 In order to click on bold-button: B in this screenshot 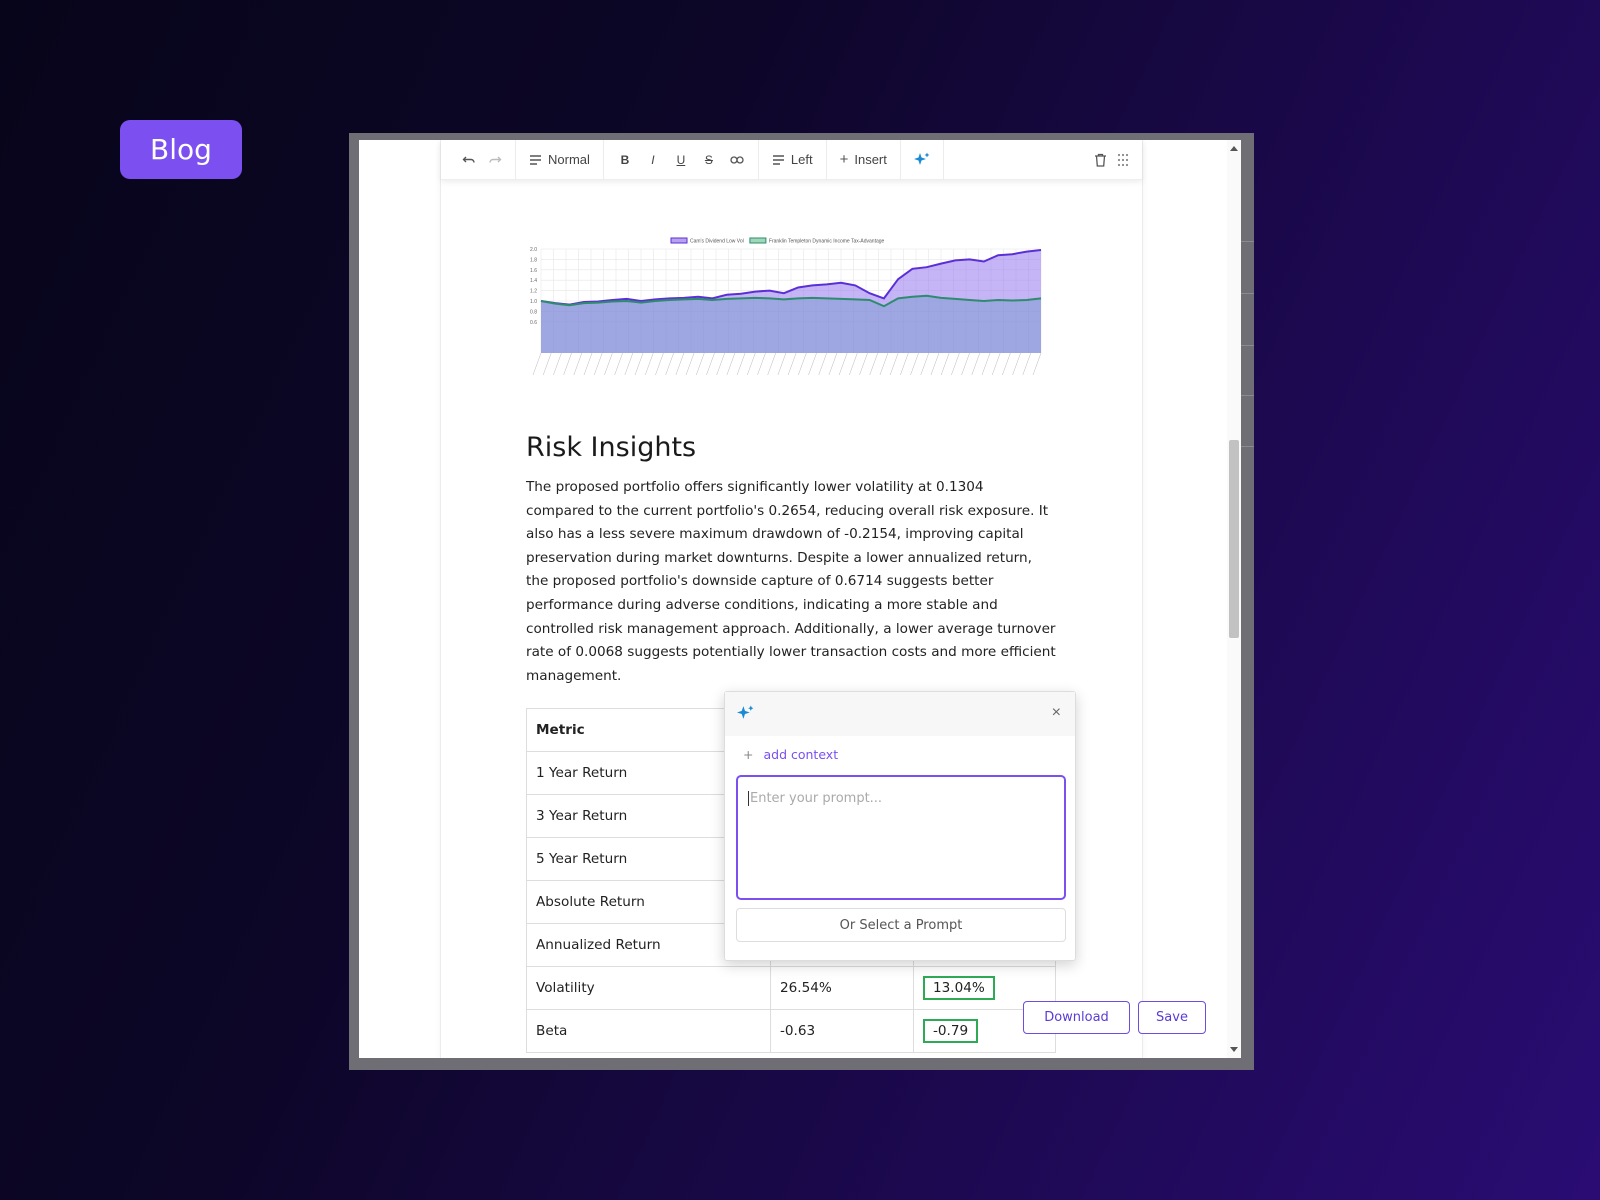, I will do `click(625, 160)`.